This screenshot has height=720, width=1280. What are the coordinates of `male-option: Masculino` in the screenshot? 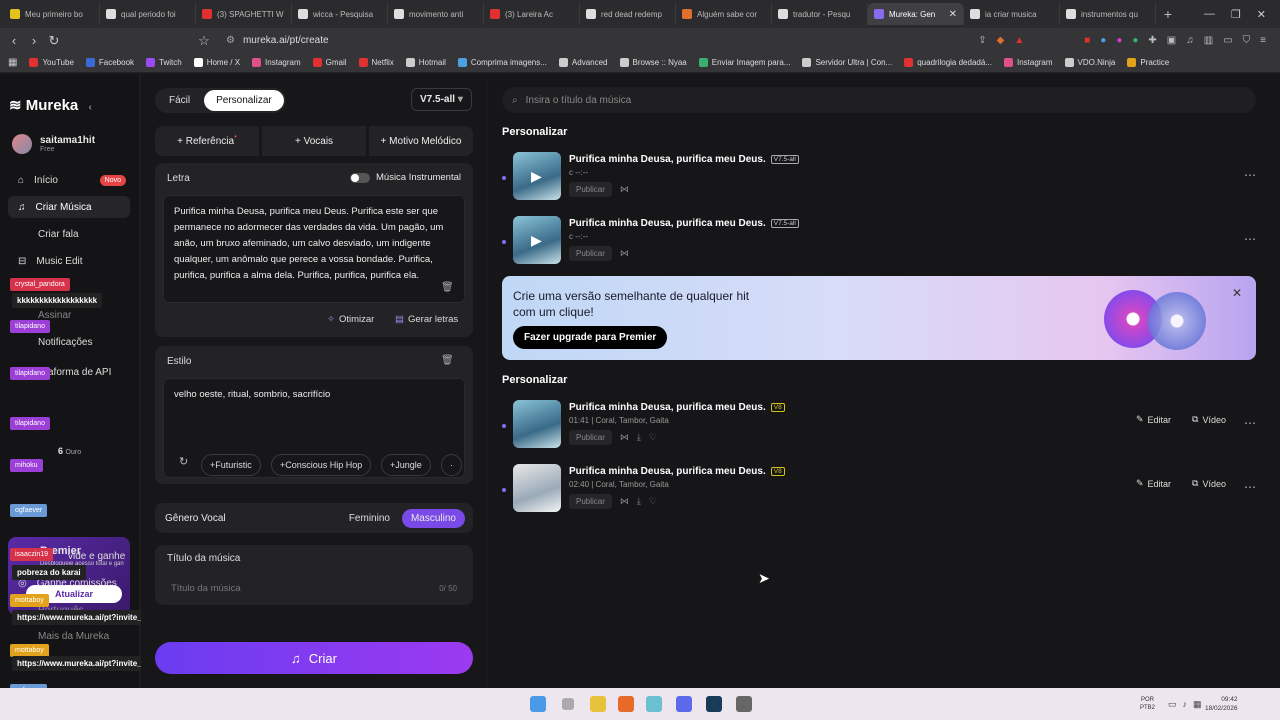 It's located at (433, 518).